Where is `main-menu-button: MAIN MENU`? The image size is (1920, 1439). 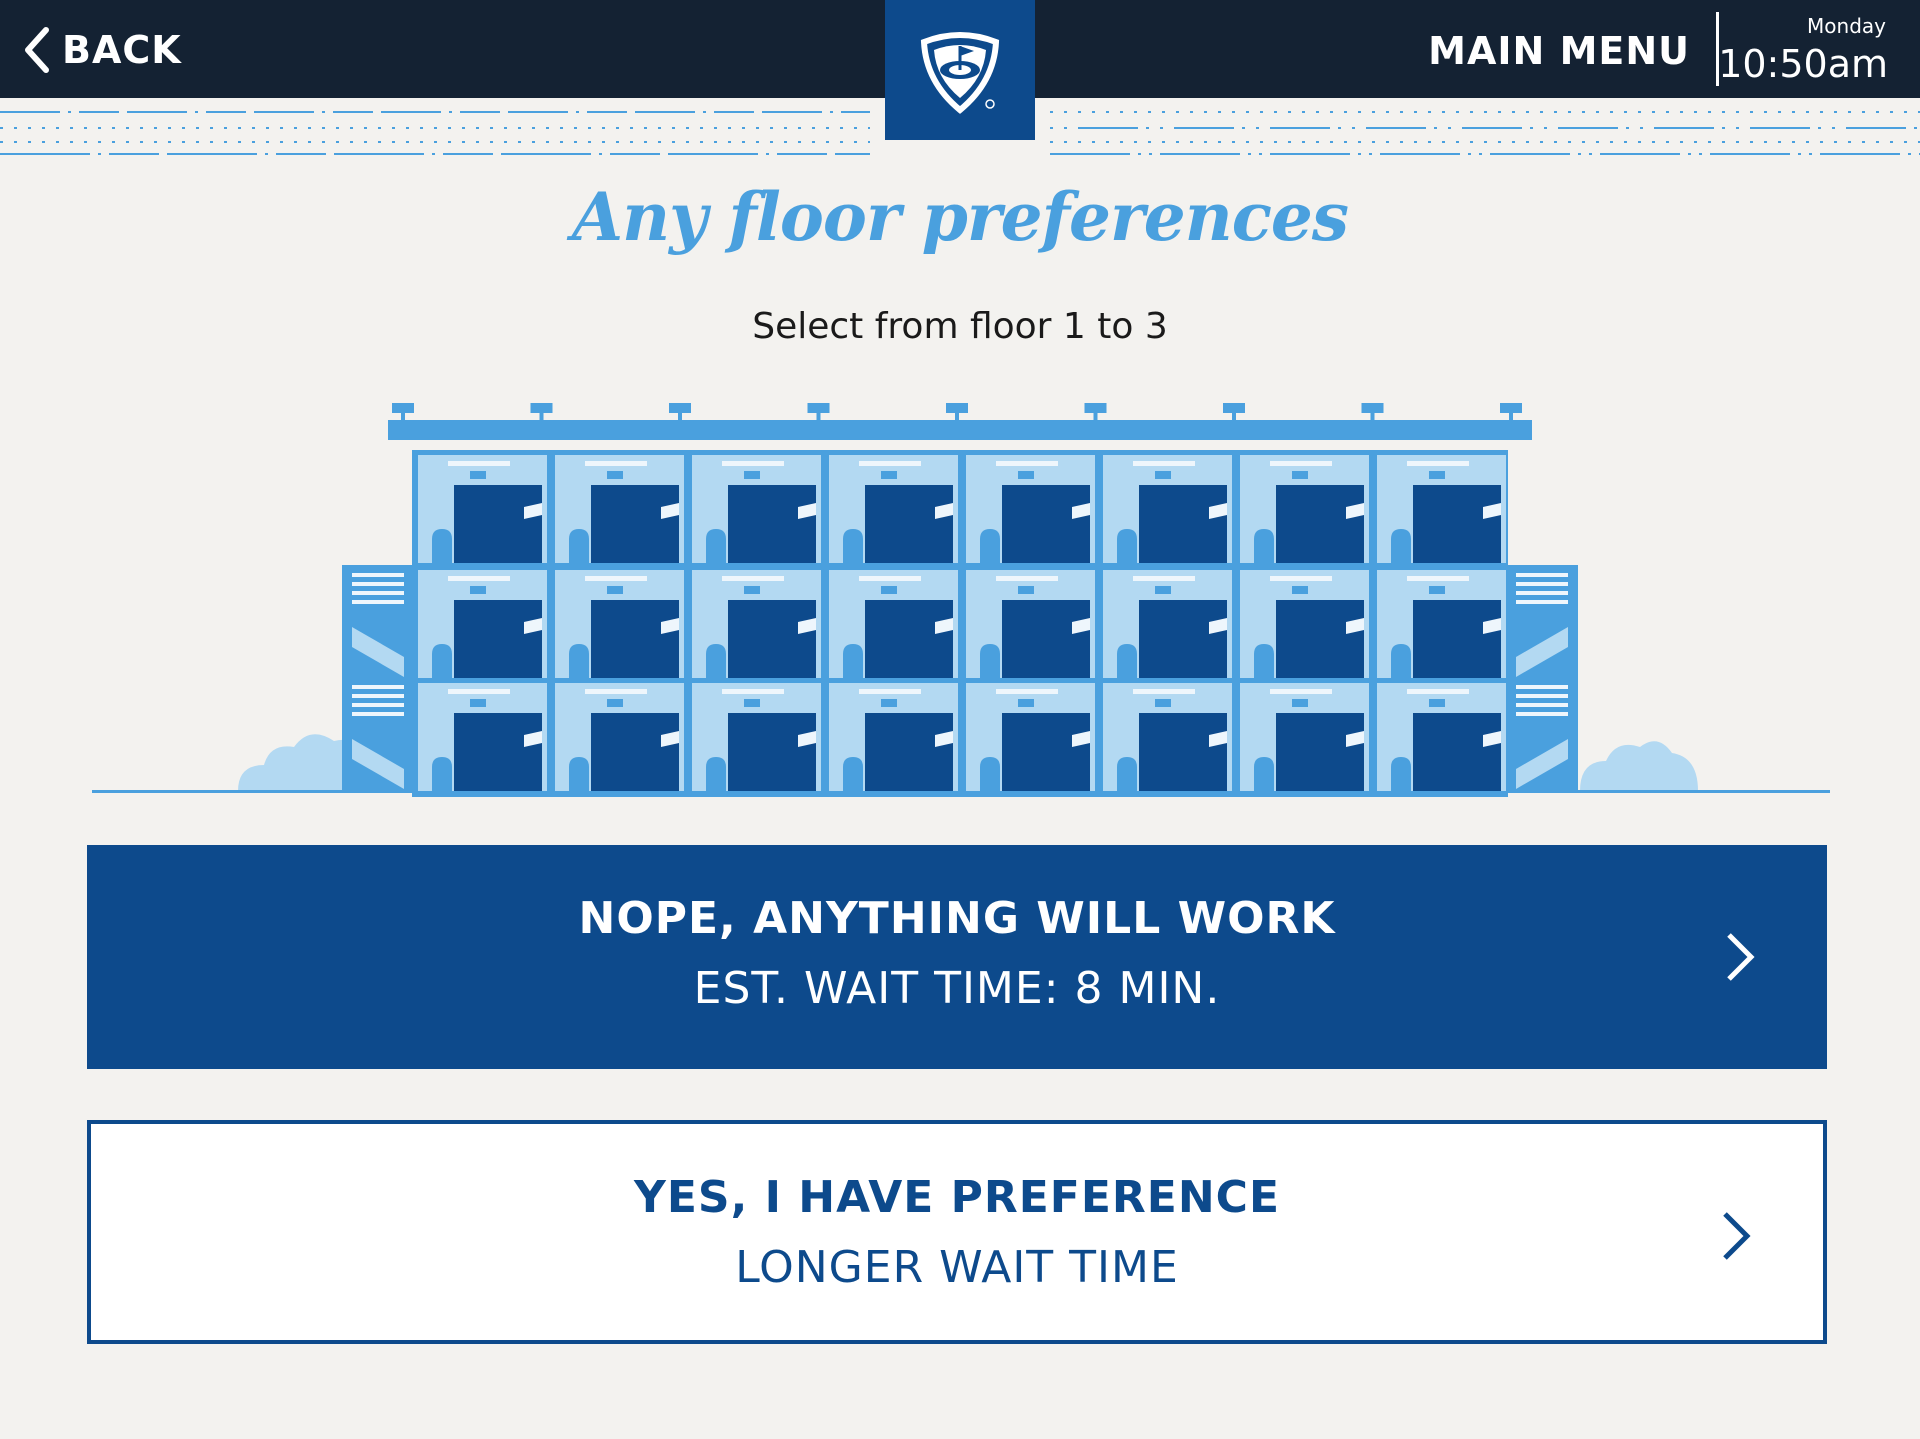 main-menu-button: MAIN MENU is located at coordinates (1559, 51).